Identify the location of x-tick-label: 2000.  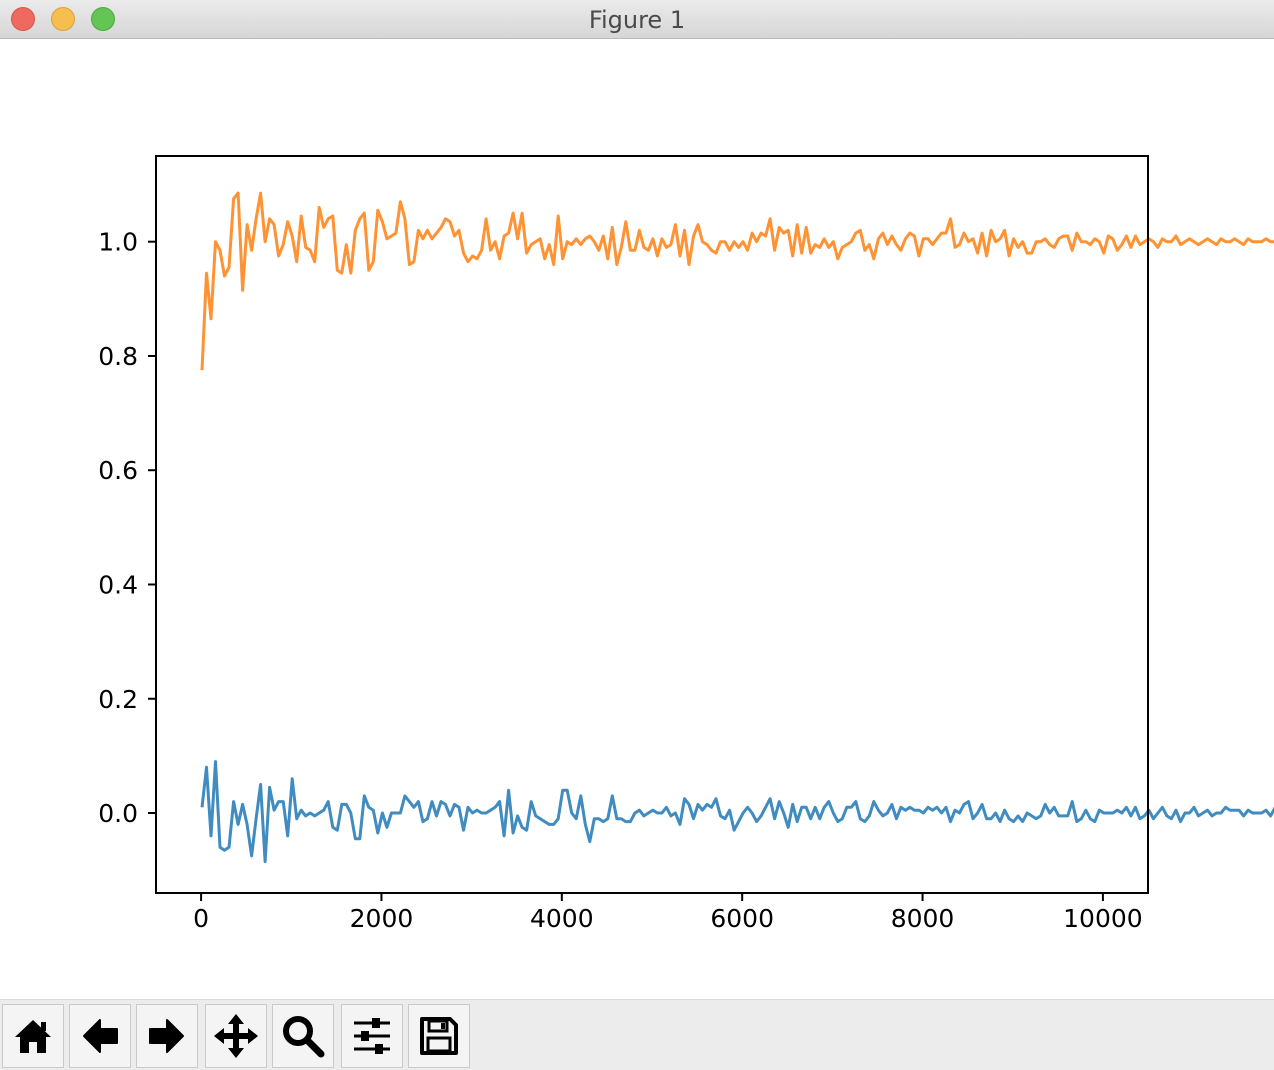
(382, 918).